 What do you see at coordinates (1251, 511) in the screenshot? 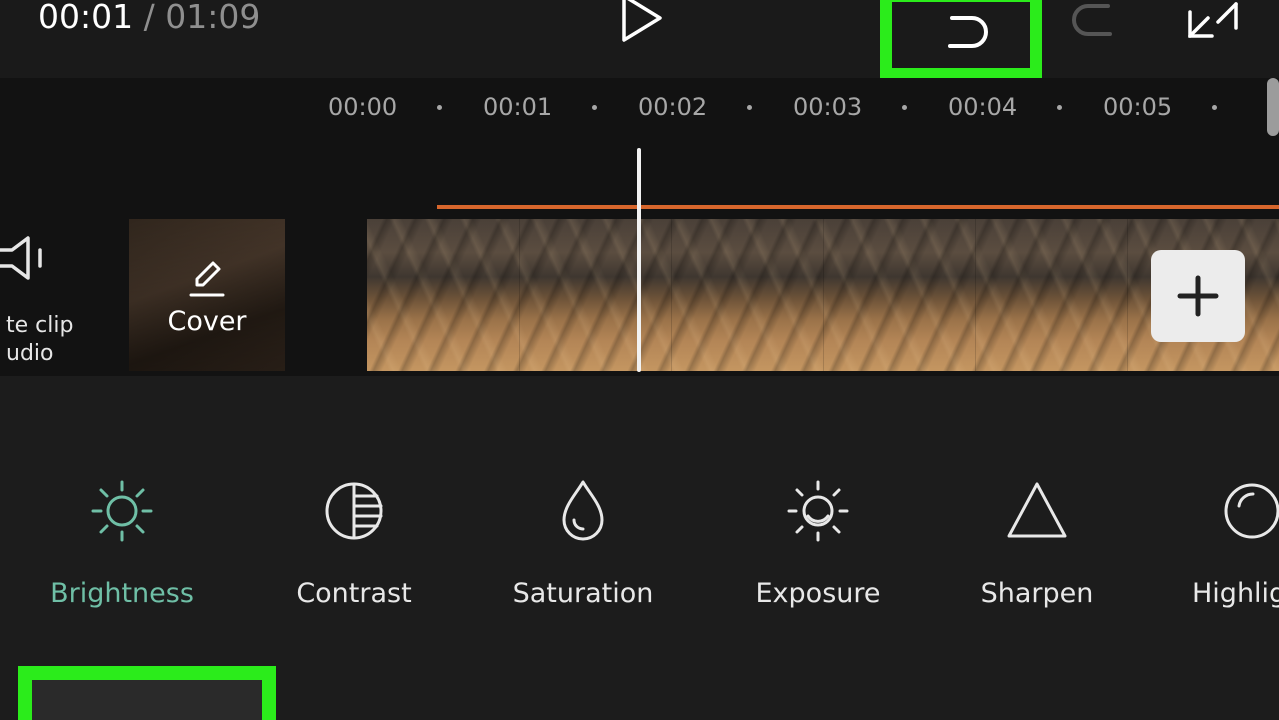
I see `highlight-icon` at bounding box center [1251, 511].